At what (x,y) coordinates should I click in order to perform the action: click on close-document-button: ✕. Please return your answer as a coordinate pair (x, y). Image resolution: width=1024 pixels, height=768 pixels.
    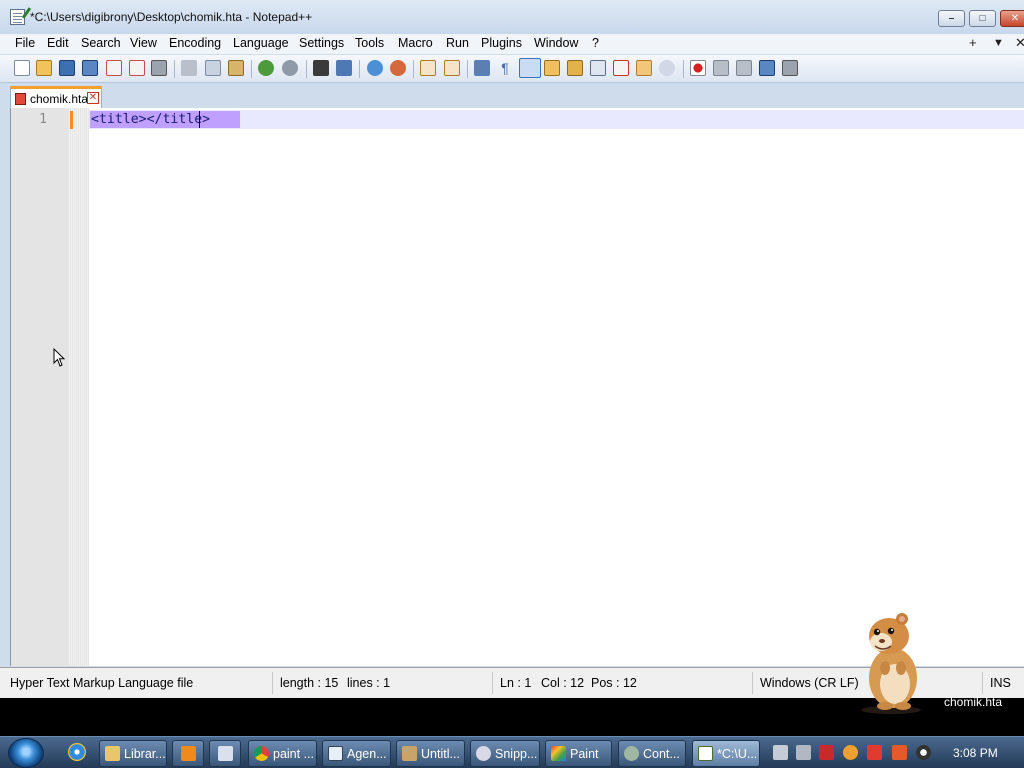
    Looking at the image, I should click on (1019, 43).